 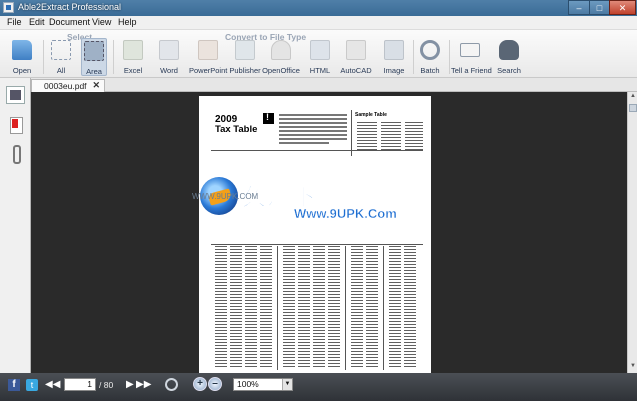 I want to click on convert-excel-button: Excel, so click(x=133, y=57).